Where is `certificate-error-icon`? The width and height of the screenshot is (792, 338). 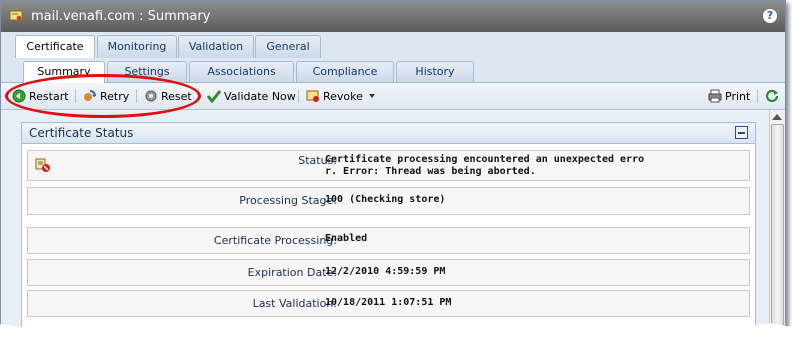 certificate-error-icon is located at coordinates (42, 165).